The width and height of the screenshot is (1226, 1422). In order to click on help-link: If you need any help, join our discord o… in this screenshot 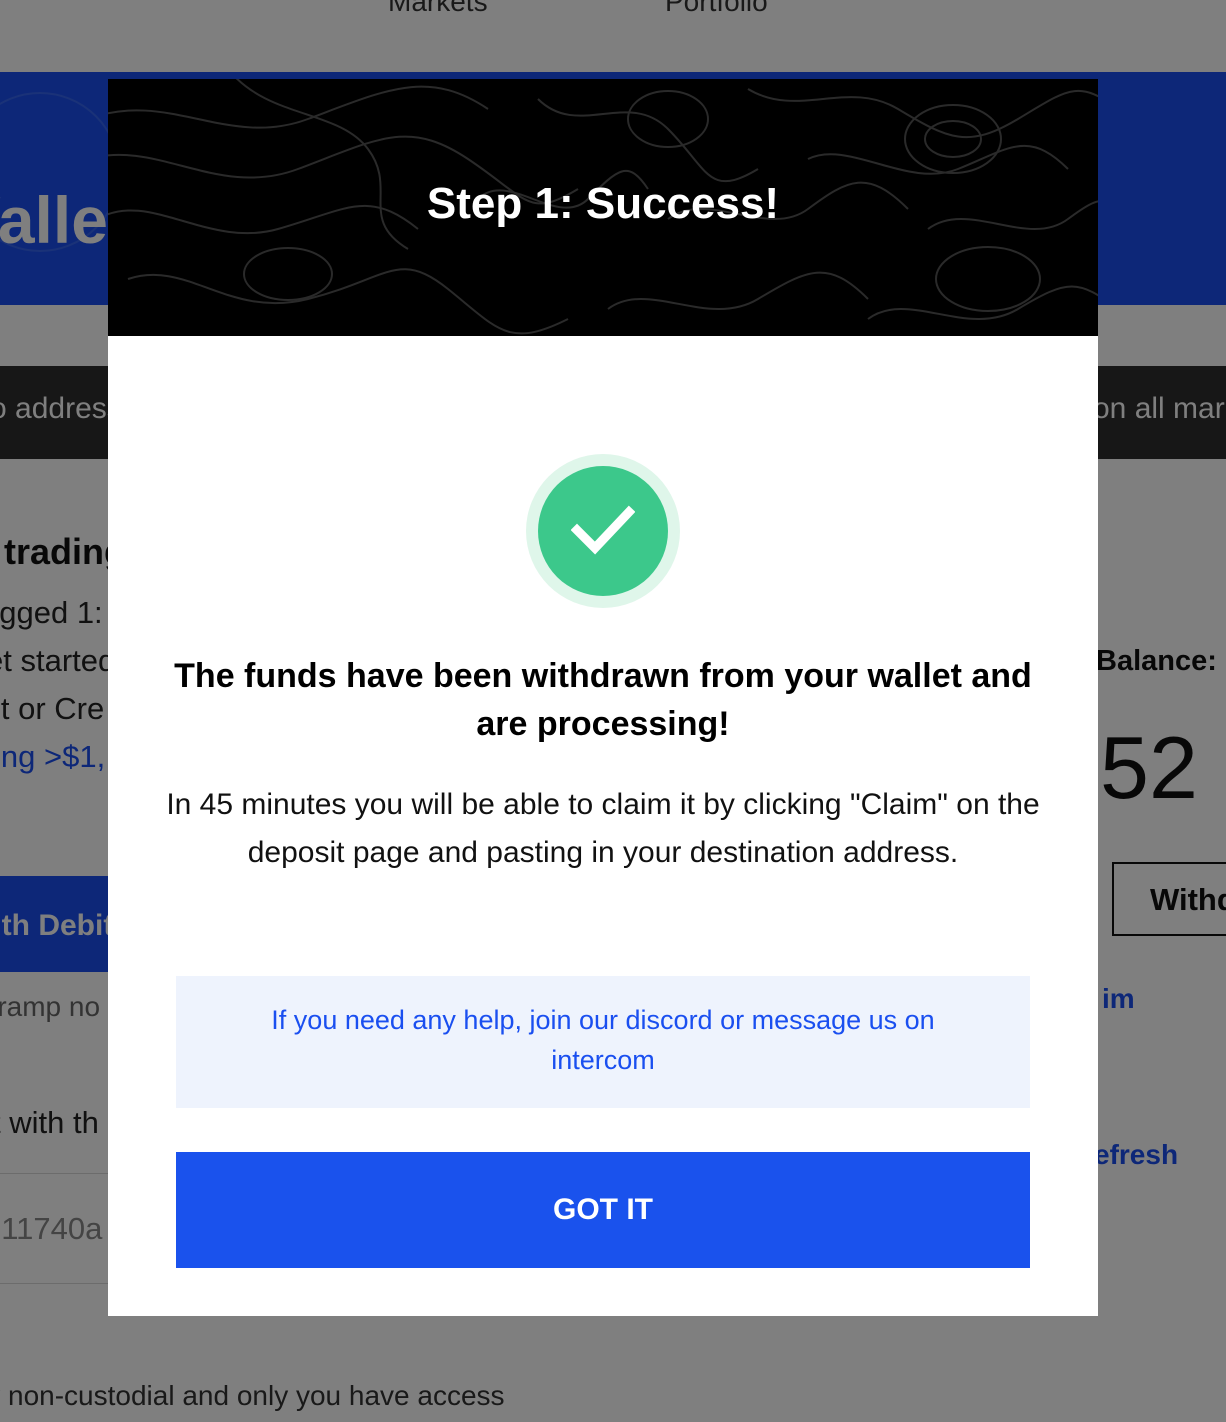, I will do `click(603, 1040)`.